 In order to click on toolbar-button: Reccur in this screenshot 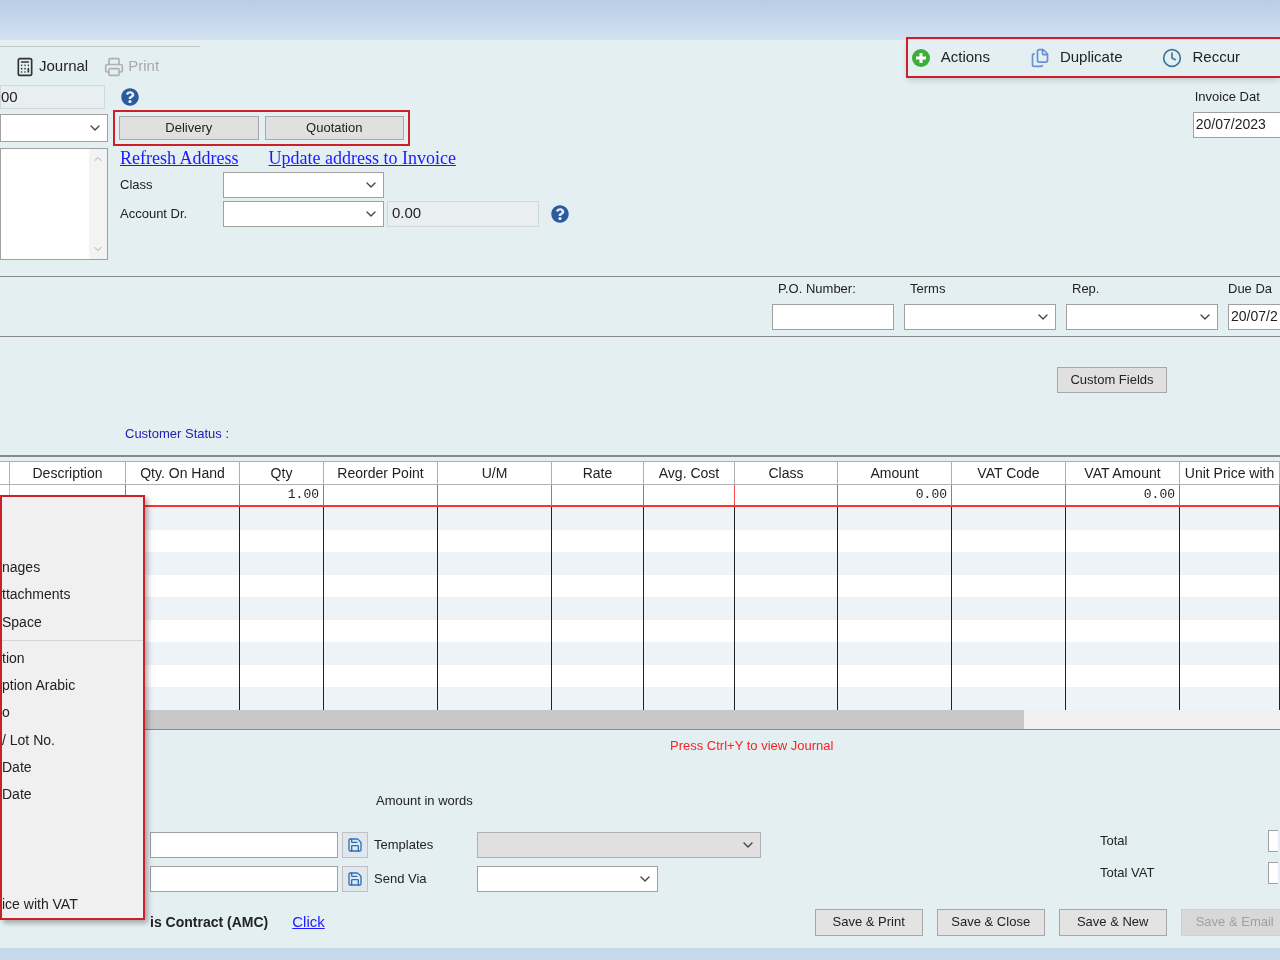, I will do `click(1201, 57)`.